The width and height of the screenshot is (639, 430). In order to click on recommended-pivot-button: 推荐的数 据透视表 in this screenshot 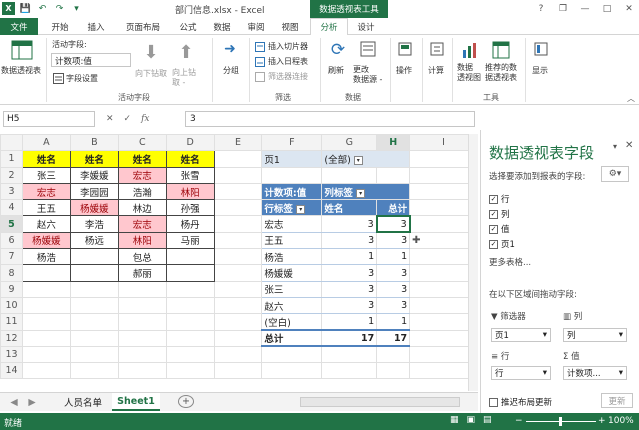, I will do `click(501, 73)`.